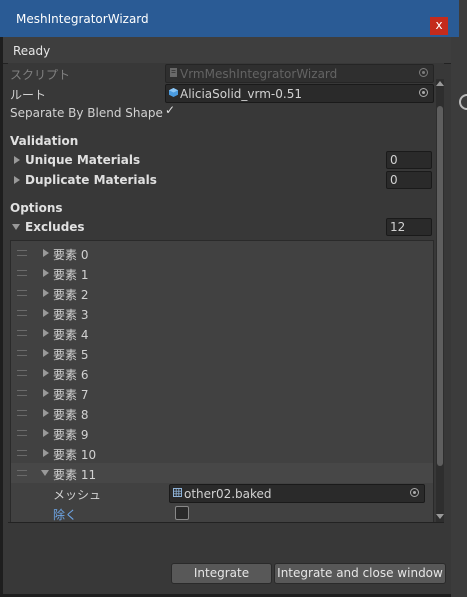  Describe the element at coordinates (44, 141) in the screenshot. I see `validation-header: Validation` at that location.